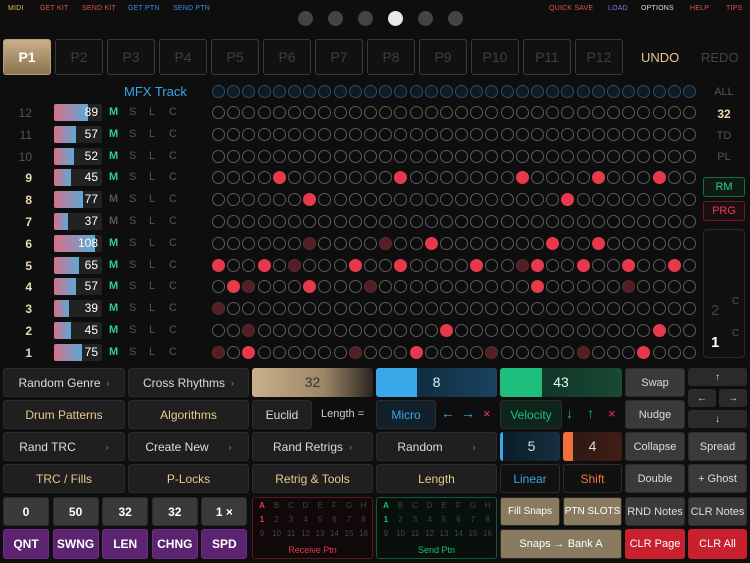 The image size is (750, 563). I want to click on redo-button: REDO, so click(720, 57).